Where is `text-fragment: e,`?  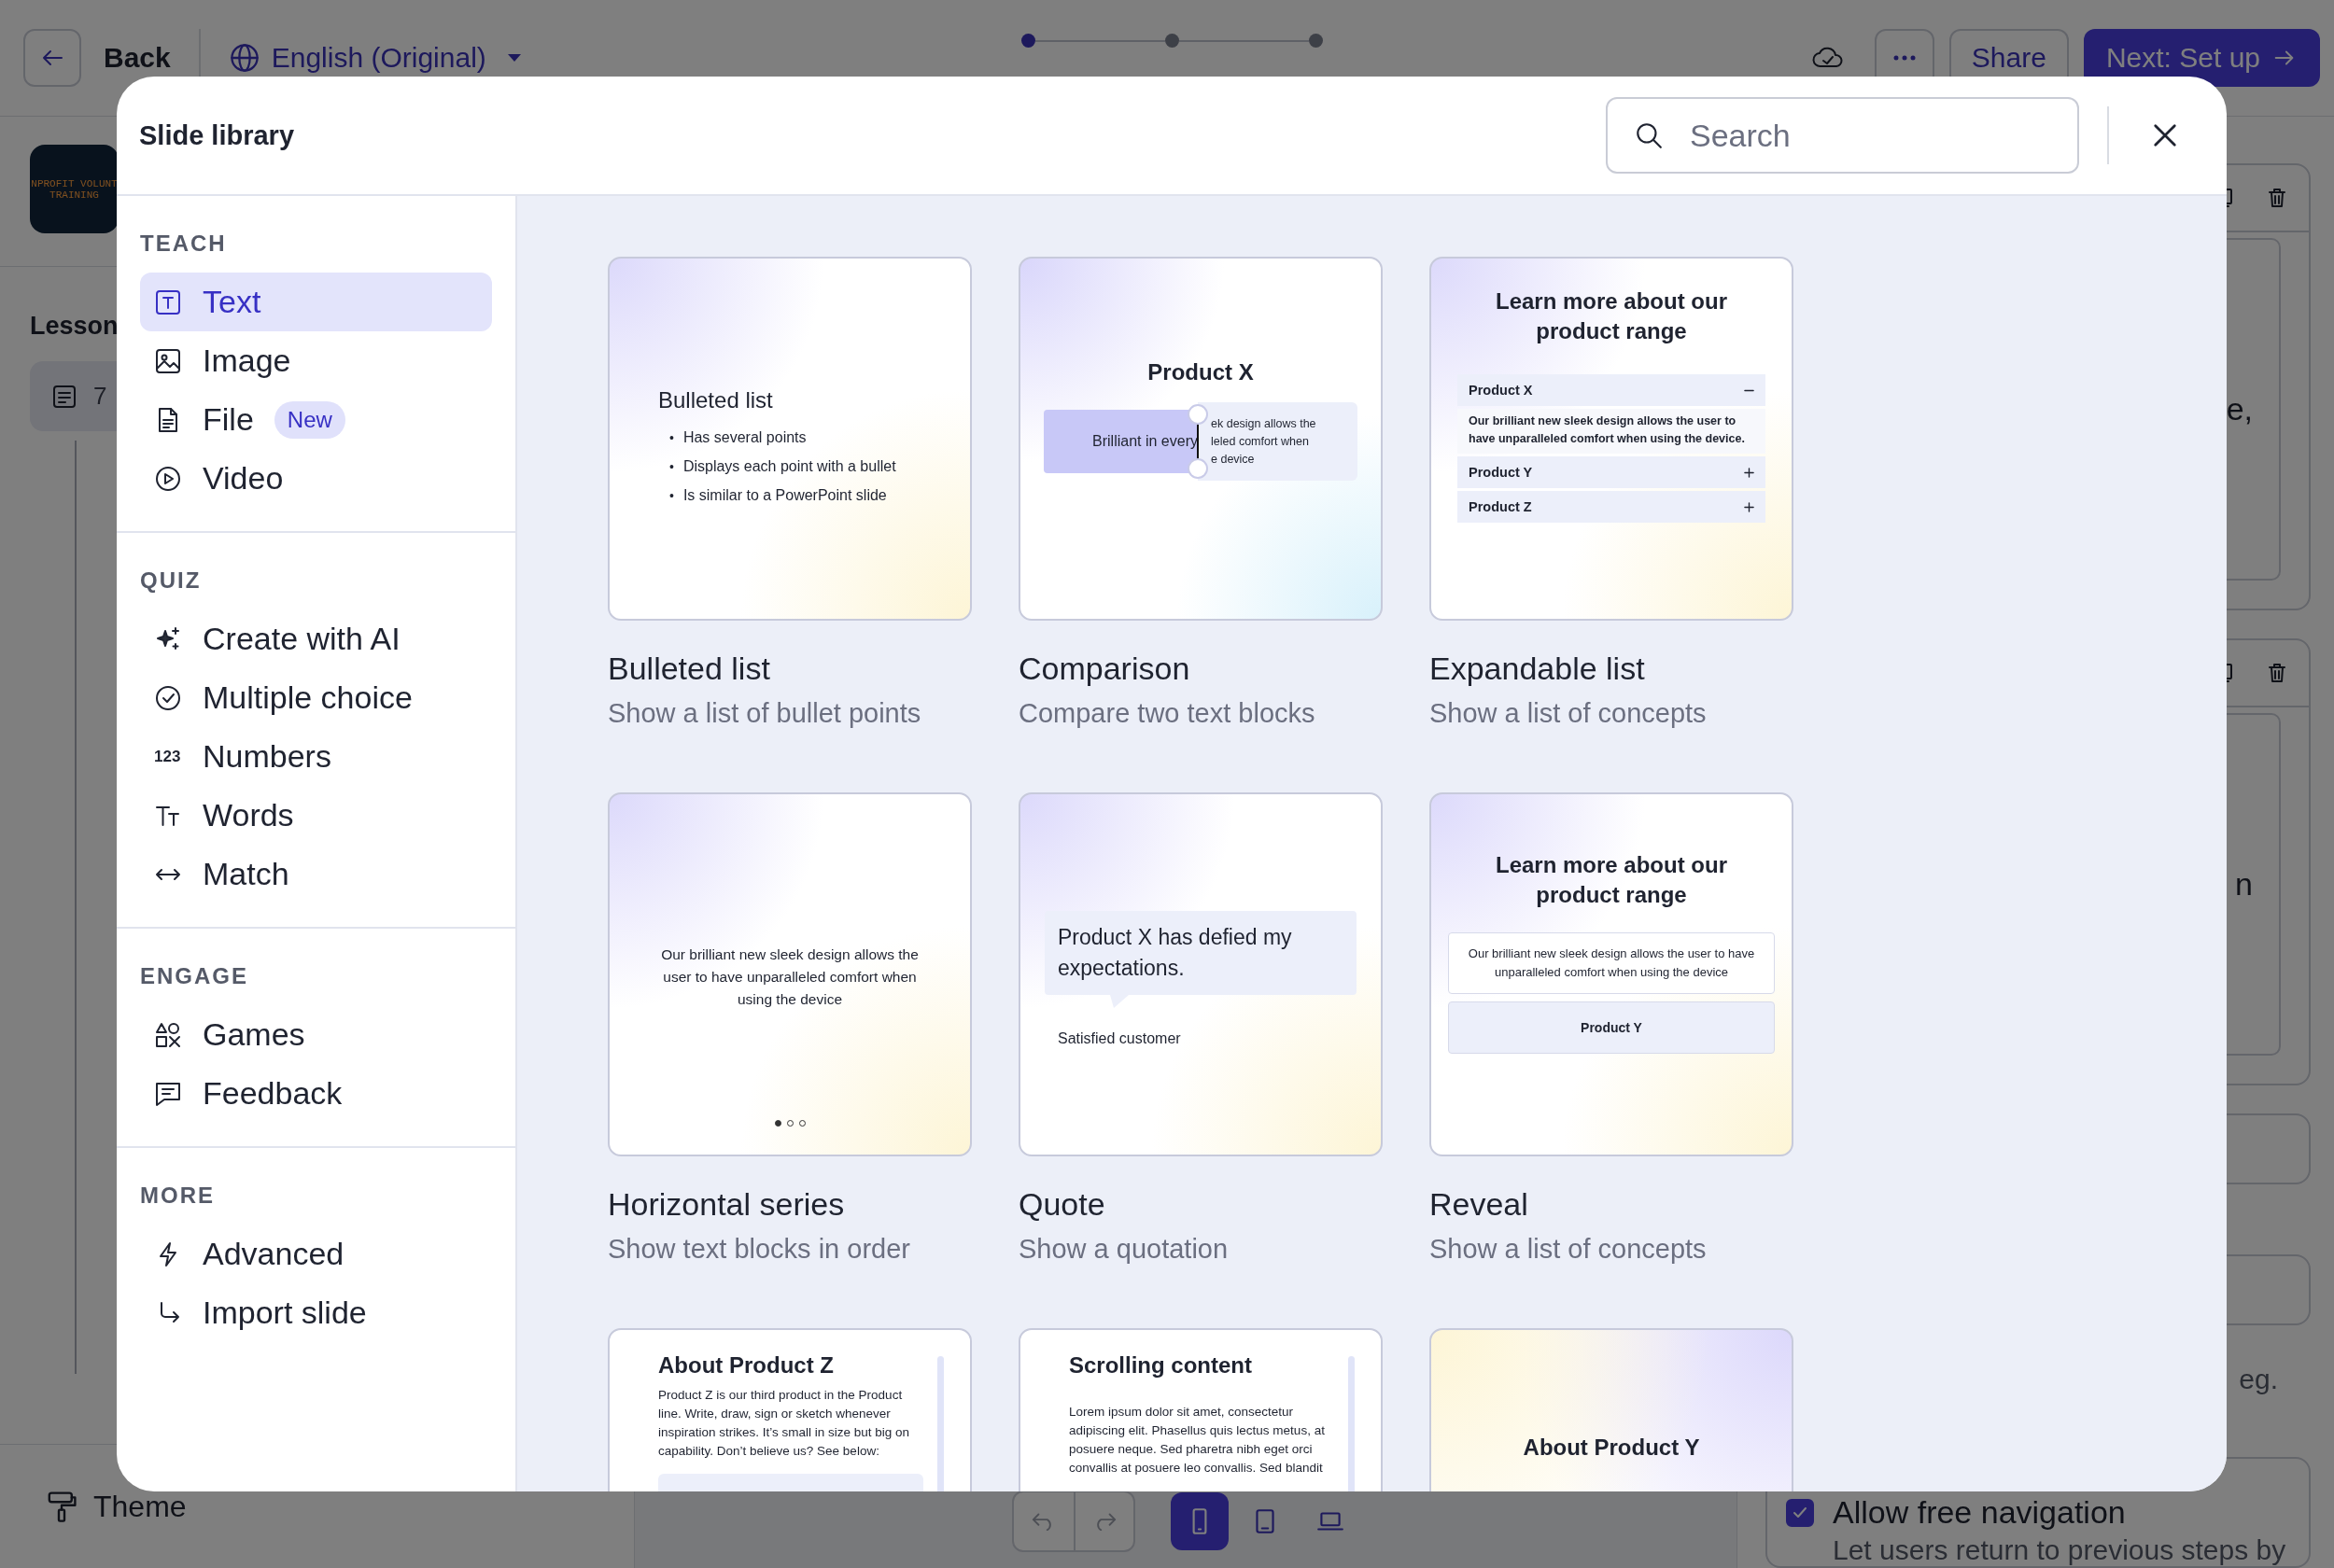 text-fragment: e, is located at coordinates (2239, 409).